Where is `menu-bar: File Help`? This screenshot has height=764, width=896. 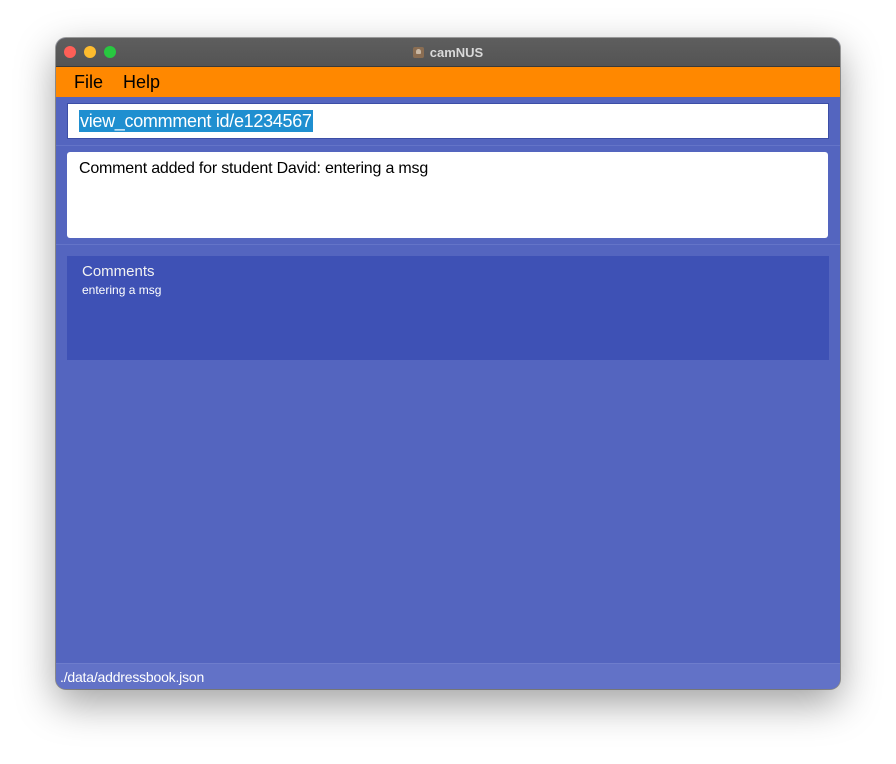
menu-bar: File Help is located at coordinates (448, 82).